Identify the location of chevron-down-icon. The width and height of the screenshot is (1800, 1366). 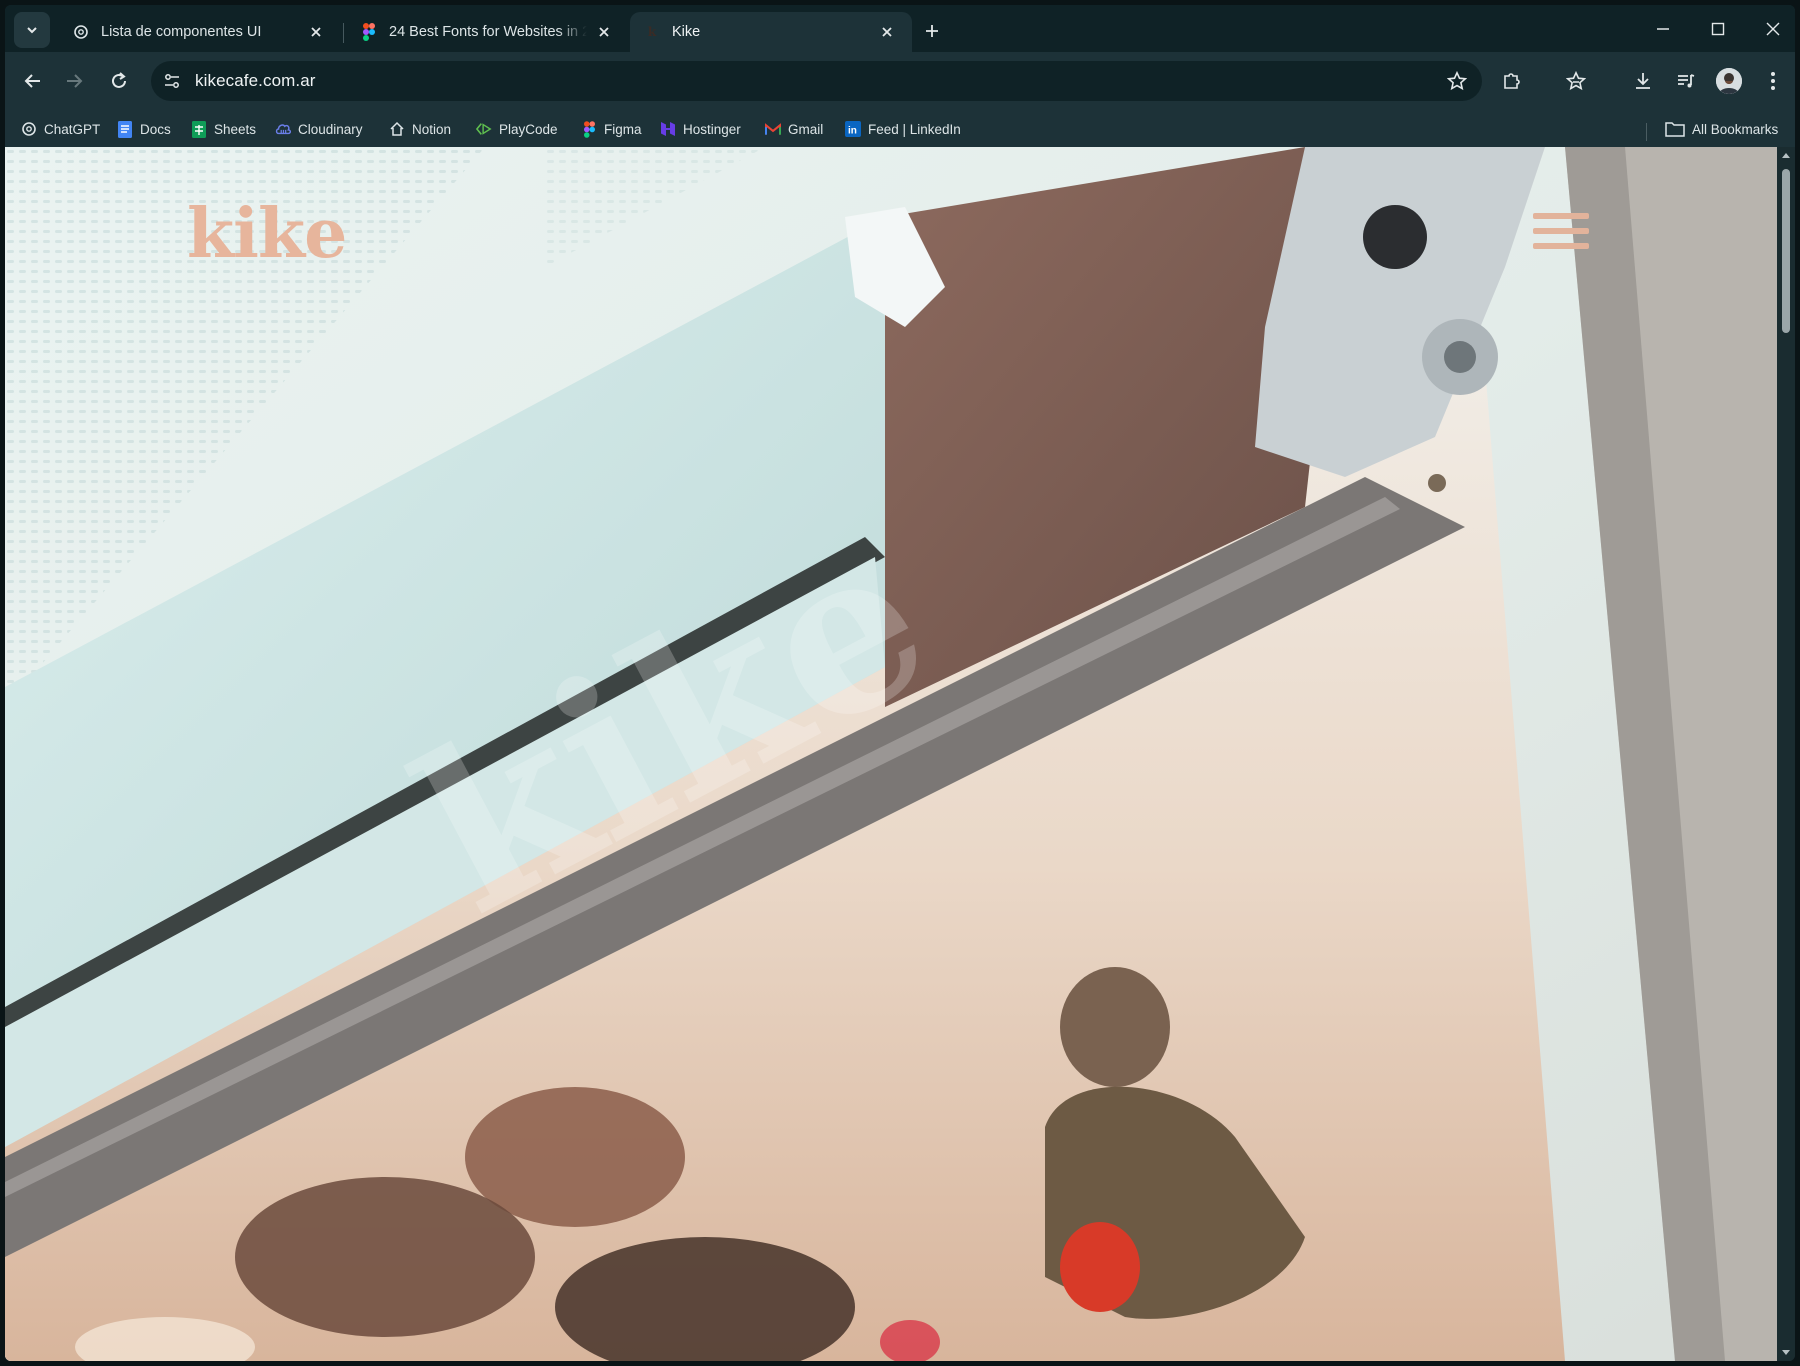
(32, 30).